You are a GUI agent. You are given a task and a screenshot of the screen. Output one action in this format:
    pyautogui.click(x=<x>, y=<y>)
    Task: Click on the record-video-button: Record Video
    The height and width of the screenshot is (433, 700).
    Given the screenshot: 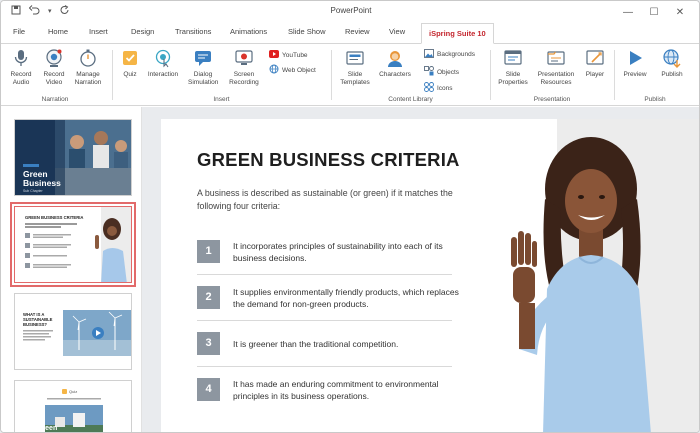 What is the action you would take?
    pyautogui.click(x=54, y=67)
    